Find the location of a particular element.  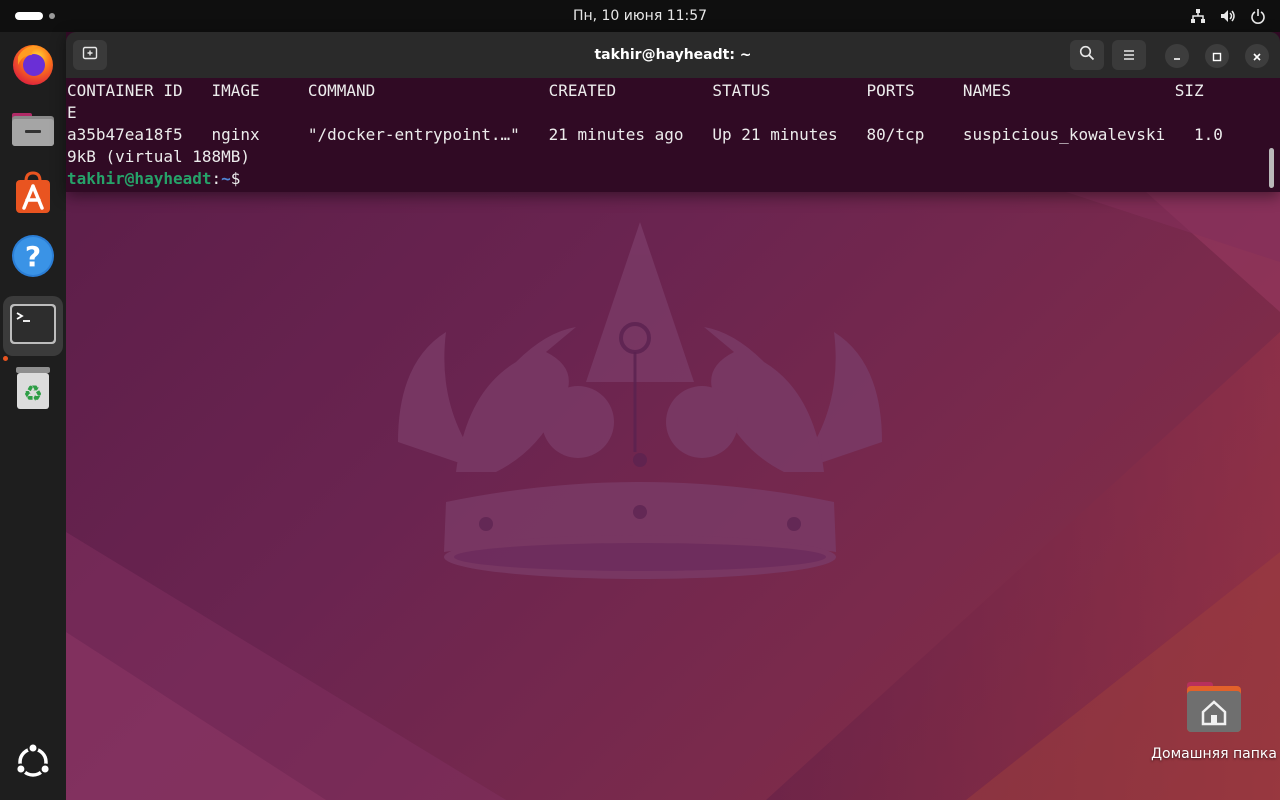

maximize-button is located at coordinates (1217, 56).